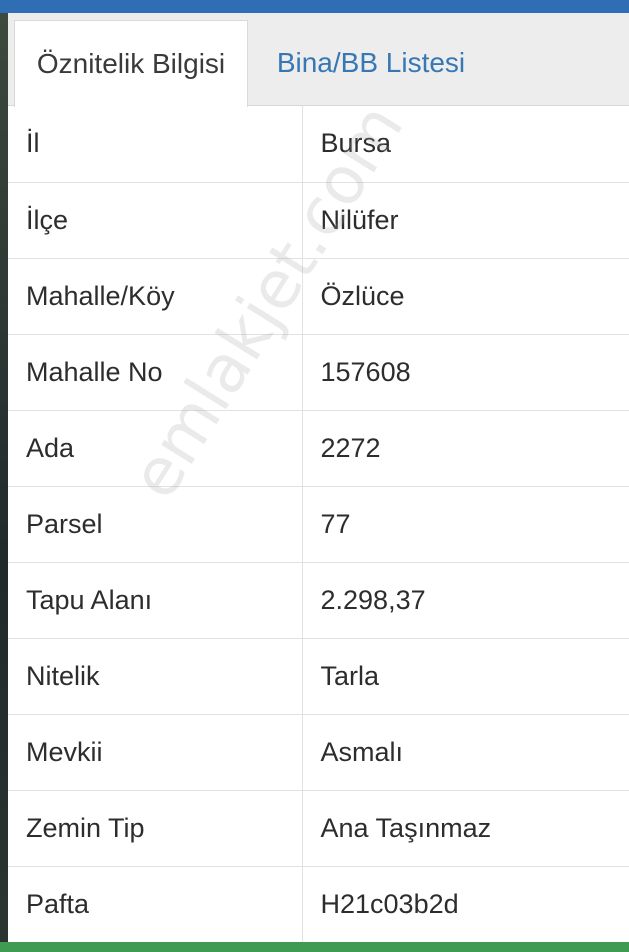  I want to click on table-row: Tapu Alanı 2.298,37, so click(318, 600).